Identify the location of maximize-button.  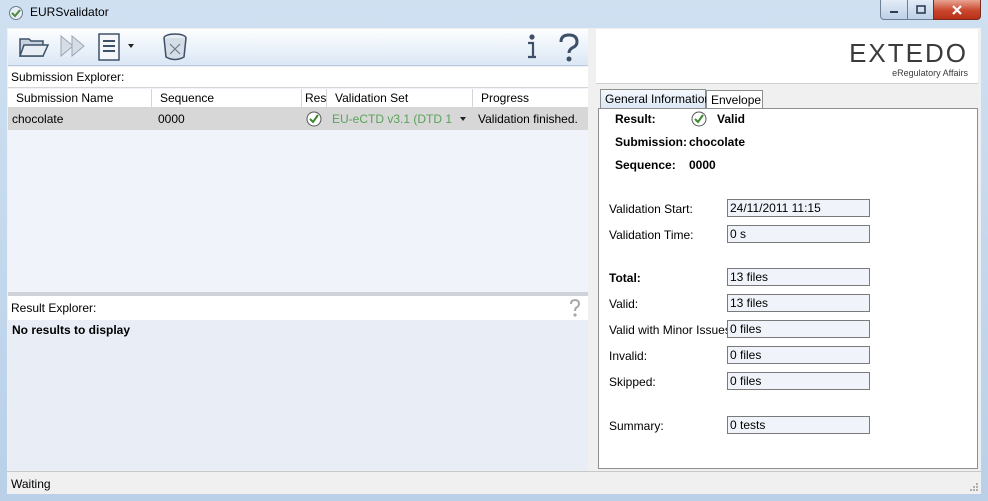
(920, 10).